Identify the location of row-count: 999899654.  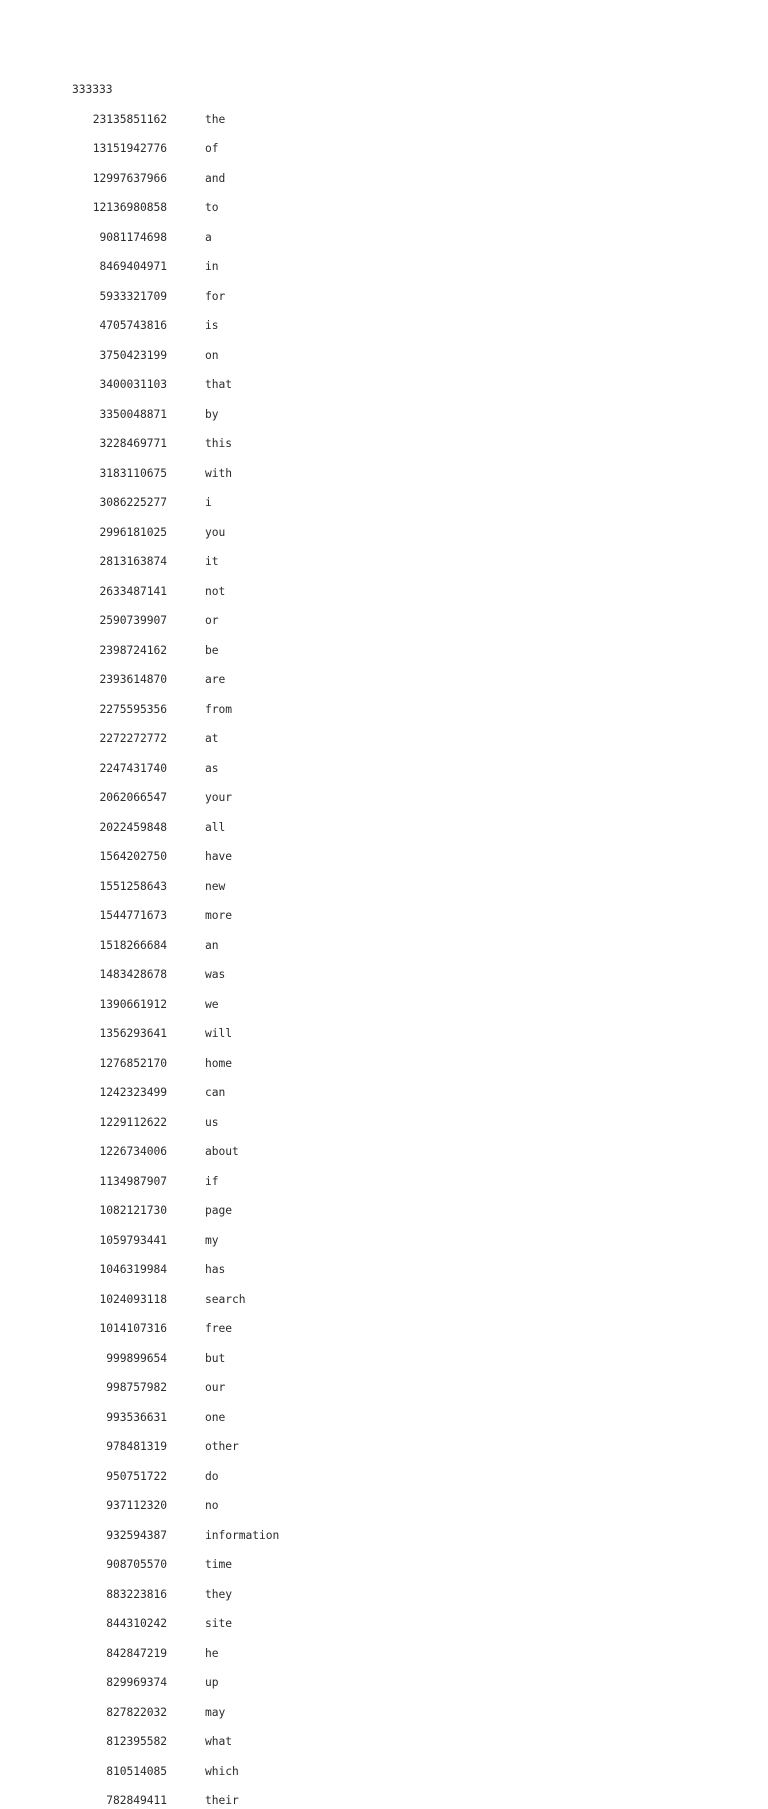
(136, 1358).